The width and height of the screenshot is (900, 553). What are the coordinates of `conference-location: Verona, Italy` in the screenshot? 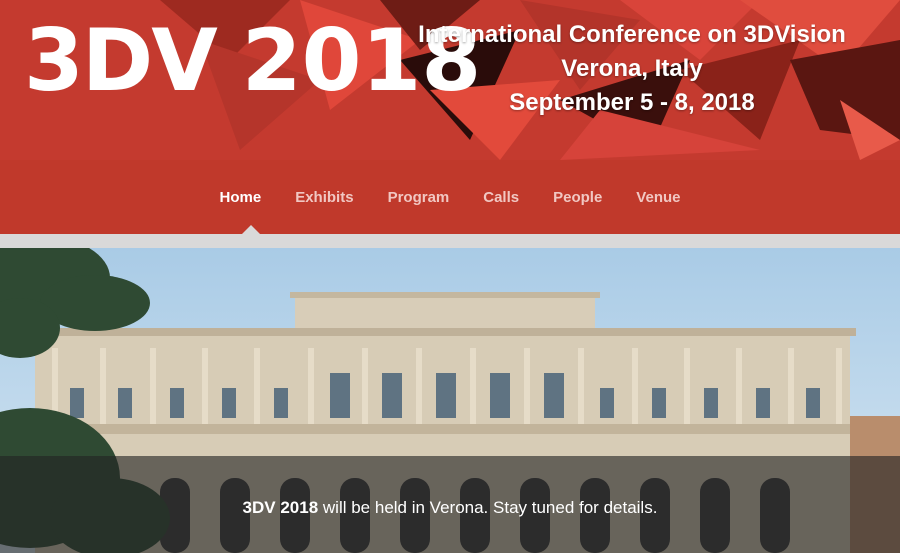 It's located at (632, 68).